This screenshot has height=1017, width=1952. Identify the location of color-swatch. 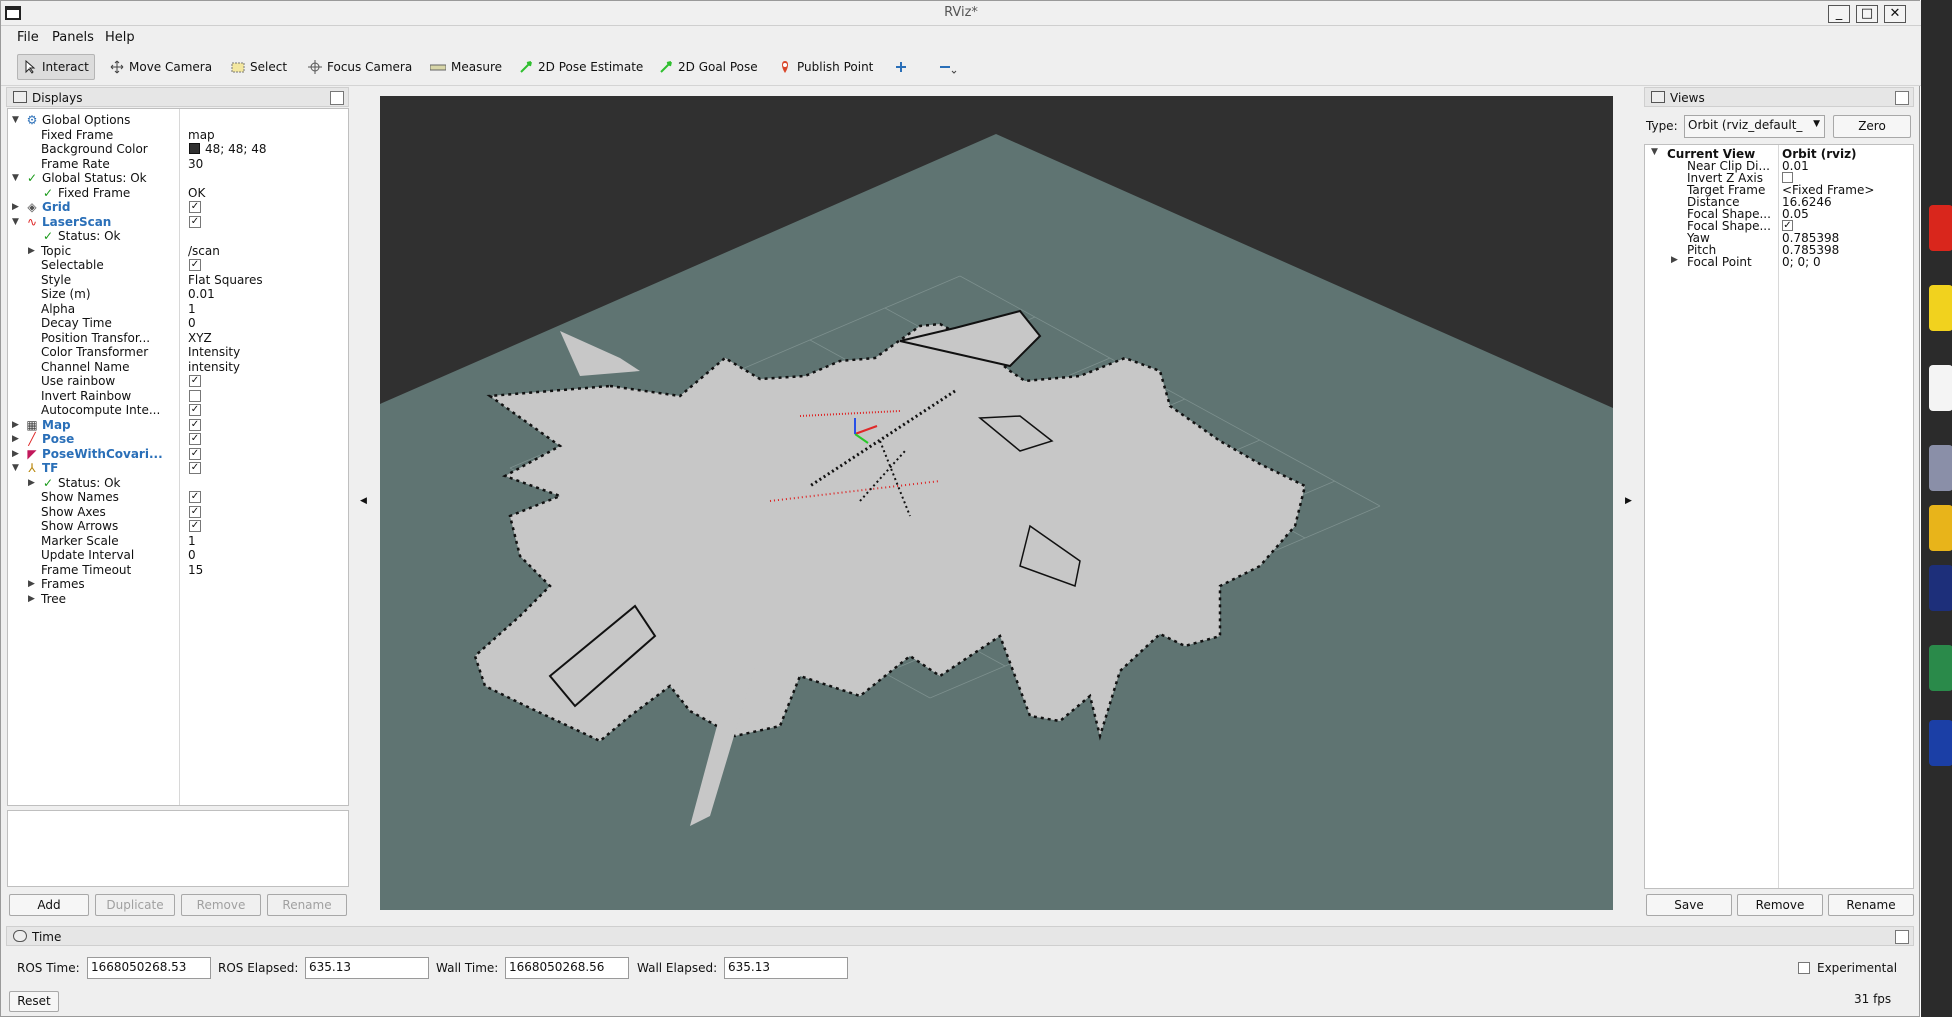
(194, 148).